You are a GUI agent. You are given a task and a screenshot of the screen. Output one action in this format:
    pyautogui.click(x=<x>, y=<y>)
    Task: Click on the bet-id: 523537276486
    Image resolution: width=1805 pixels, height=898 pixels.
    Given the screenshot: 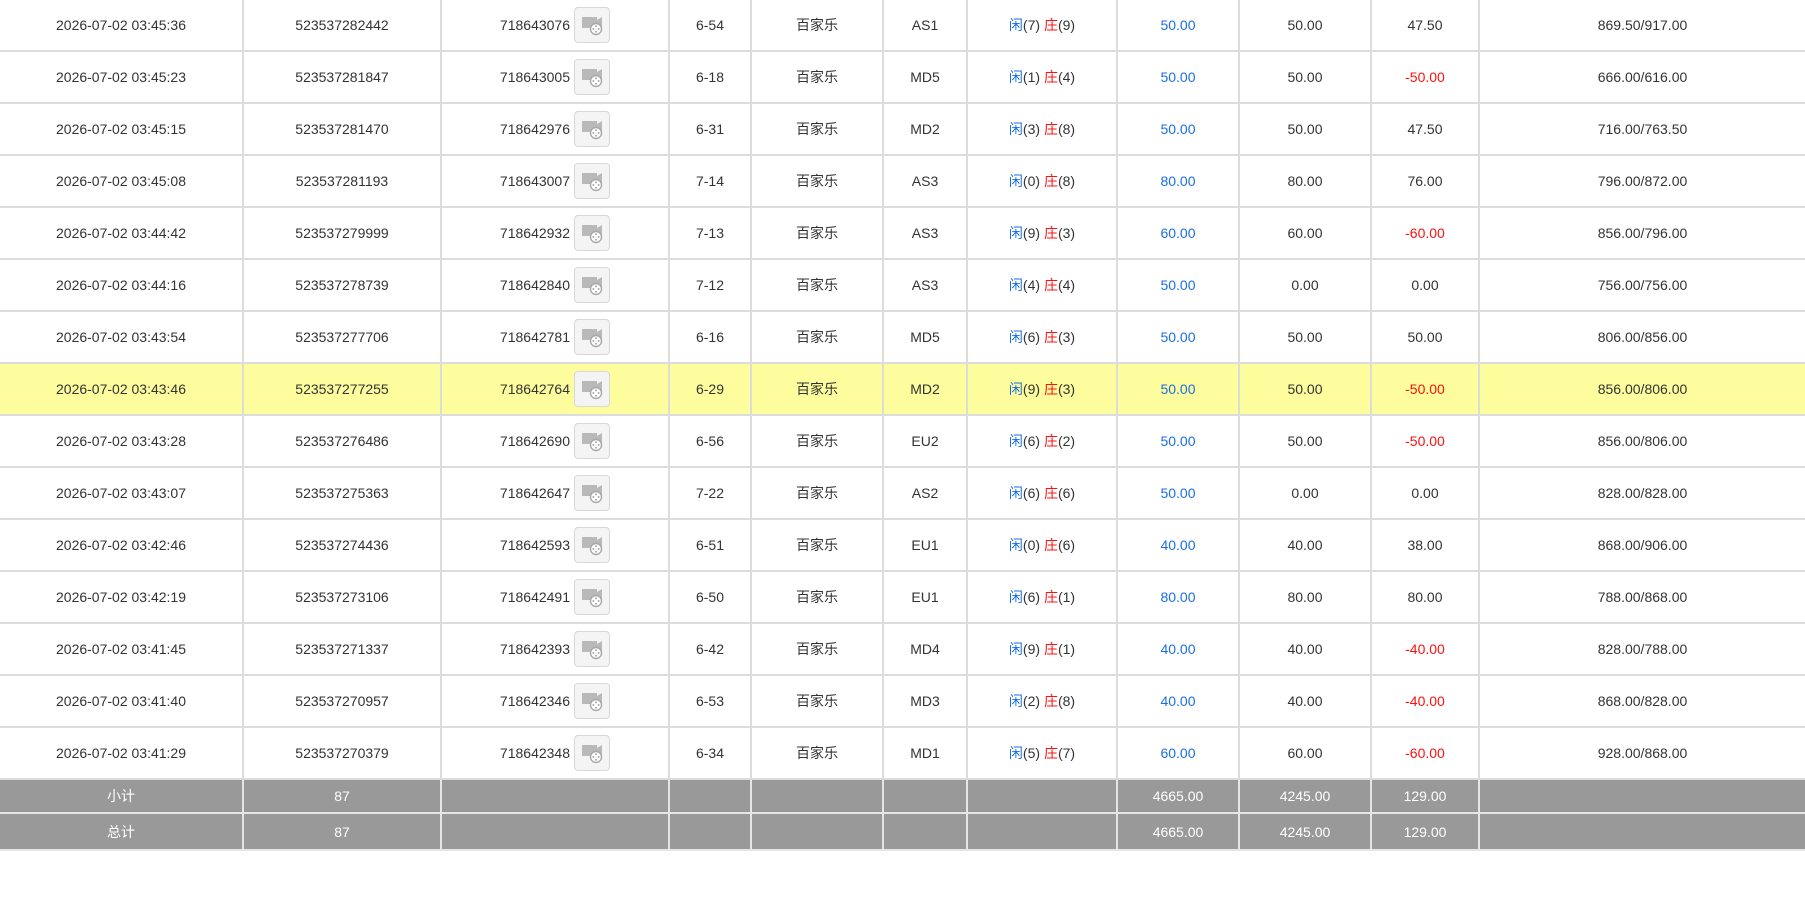 What is the action you would take?
    pyautogui.click(x=342, y=441)
    